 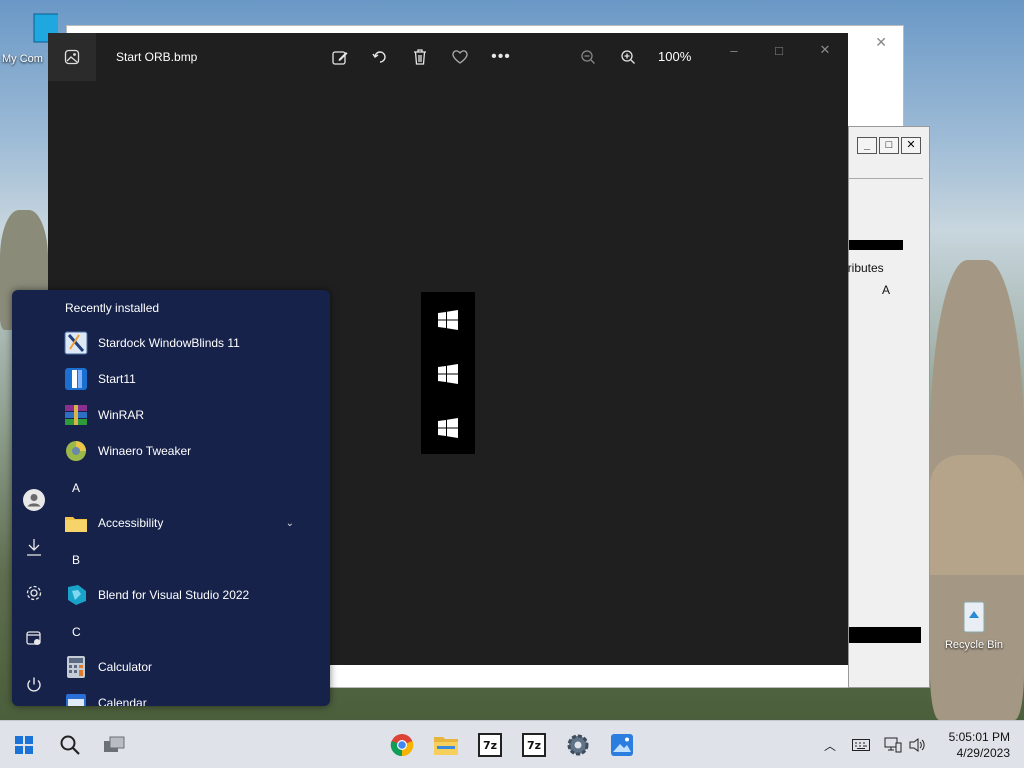 I want to click on volume-button, so click(x=918, y=745).